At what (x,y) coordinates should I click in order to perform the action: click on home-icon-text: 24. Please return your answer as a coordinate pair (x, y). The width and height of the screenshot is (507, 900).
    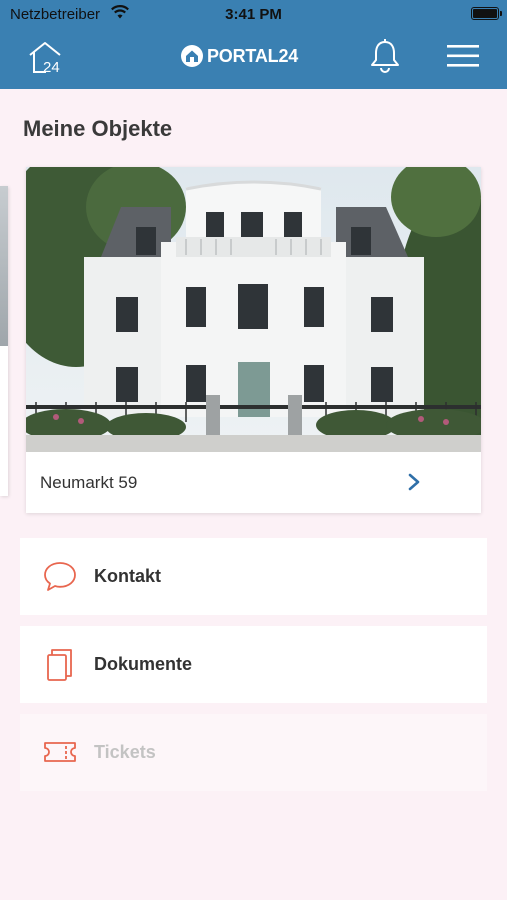
    Looking at the image, I should click on (51, 67).